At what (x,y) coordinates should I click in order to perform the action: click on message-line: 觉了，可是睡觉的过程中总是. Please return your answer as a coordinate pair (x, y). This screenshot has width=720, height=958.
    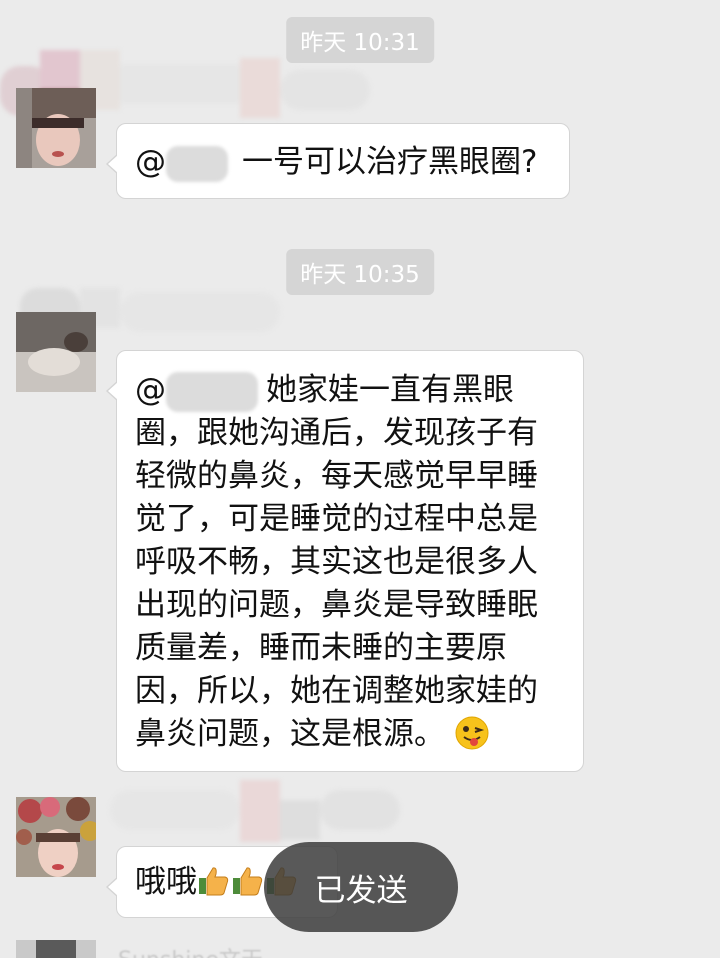
    Looking at the image, I should click on (336, 519).